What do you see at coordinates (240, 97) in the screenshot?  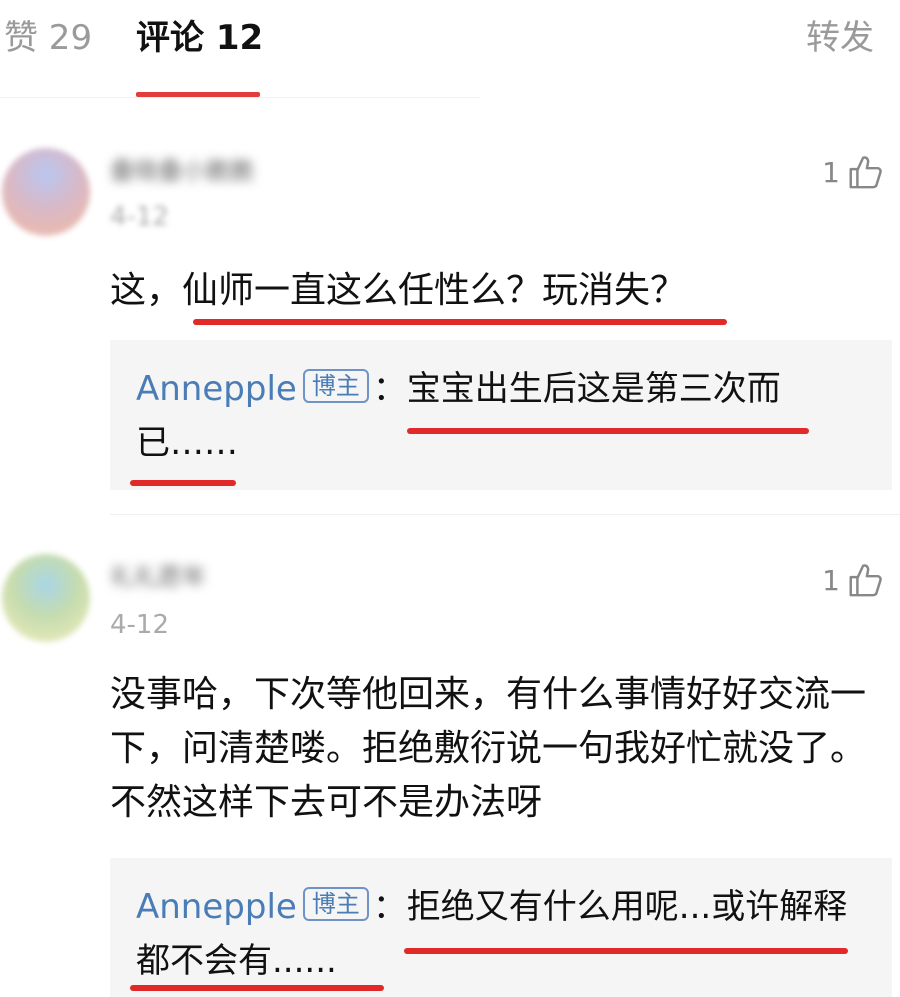 I see `tab-divider` at bounding box center [240, 97].